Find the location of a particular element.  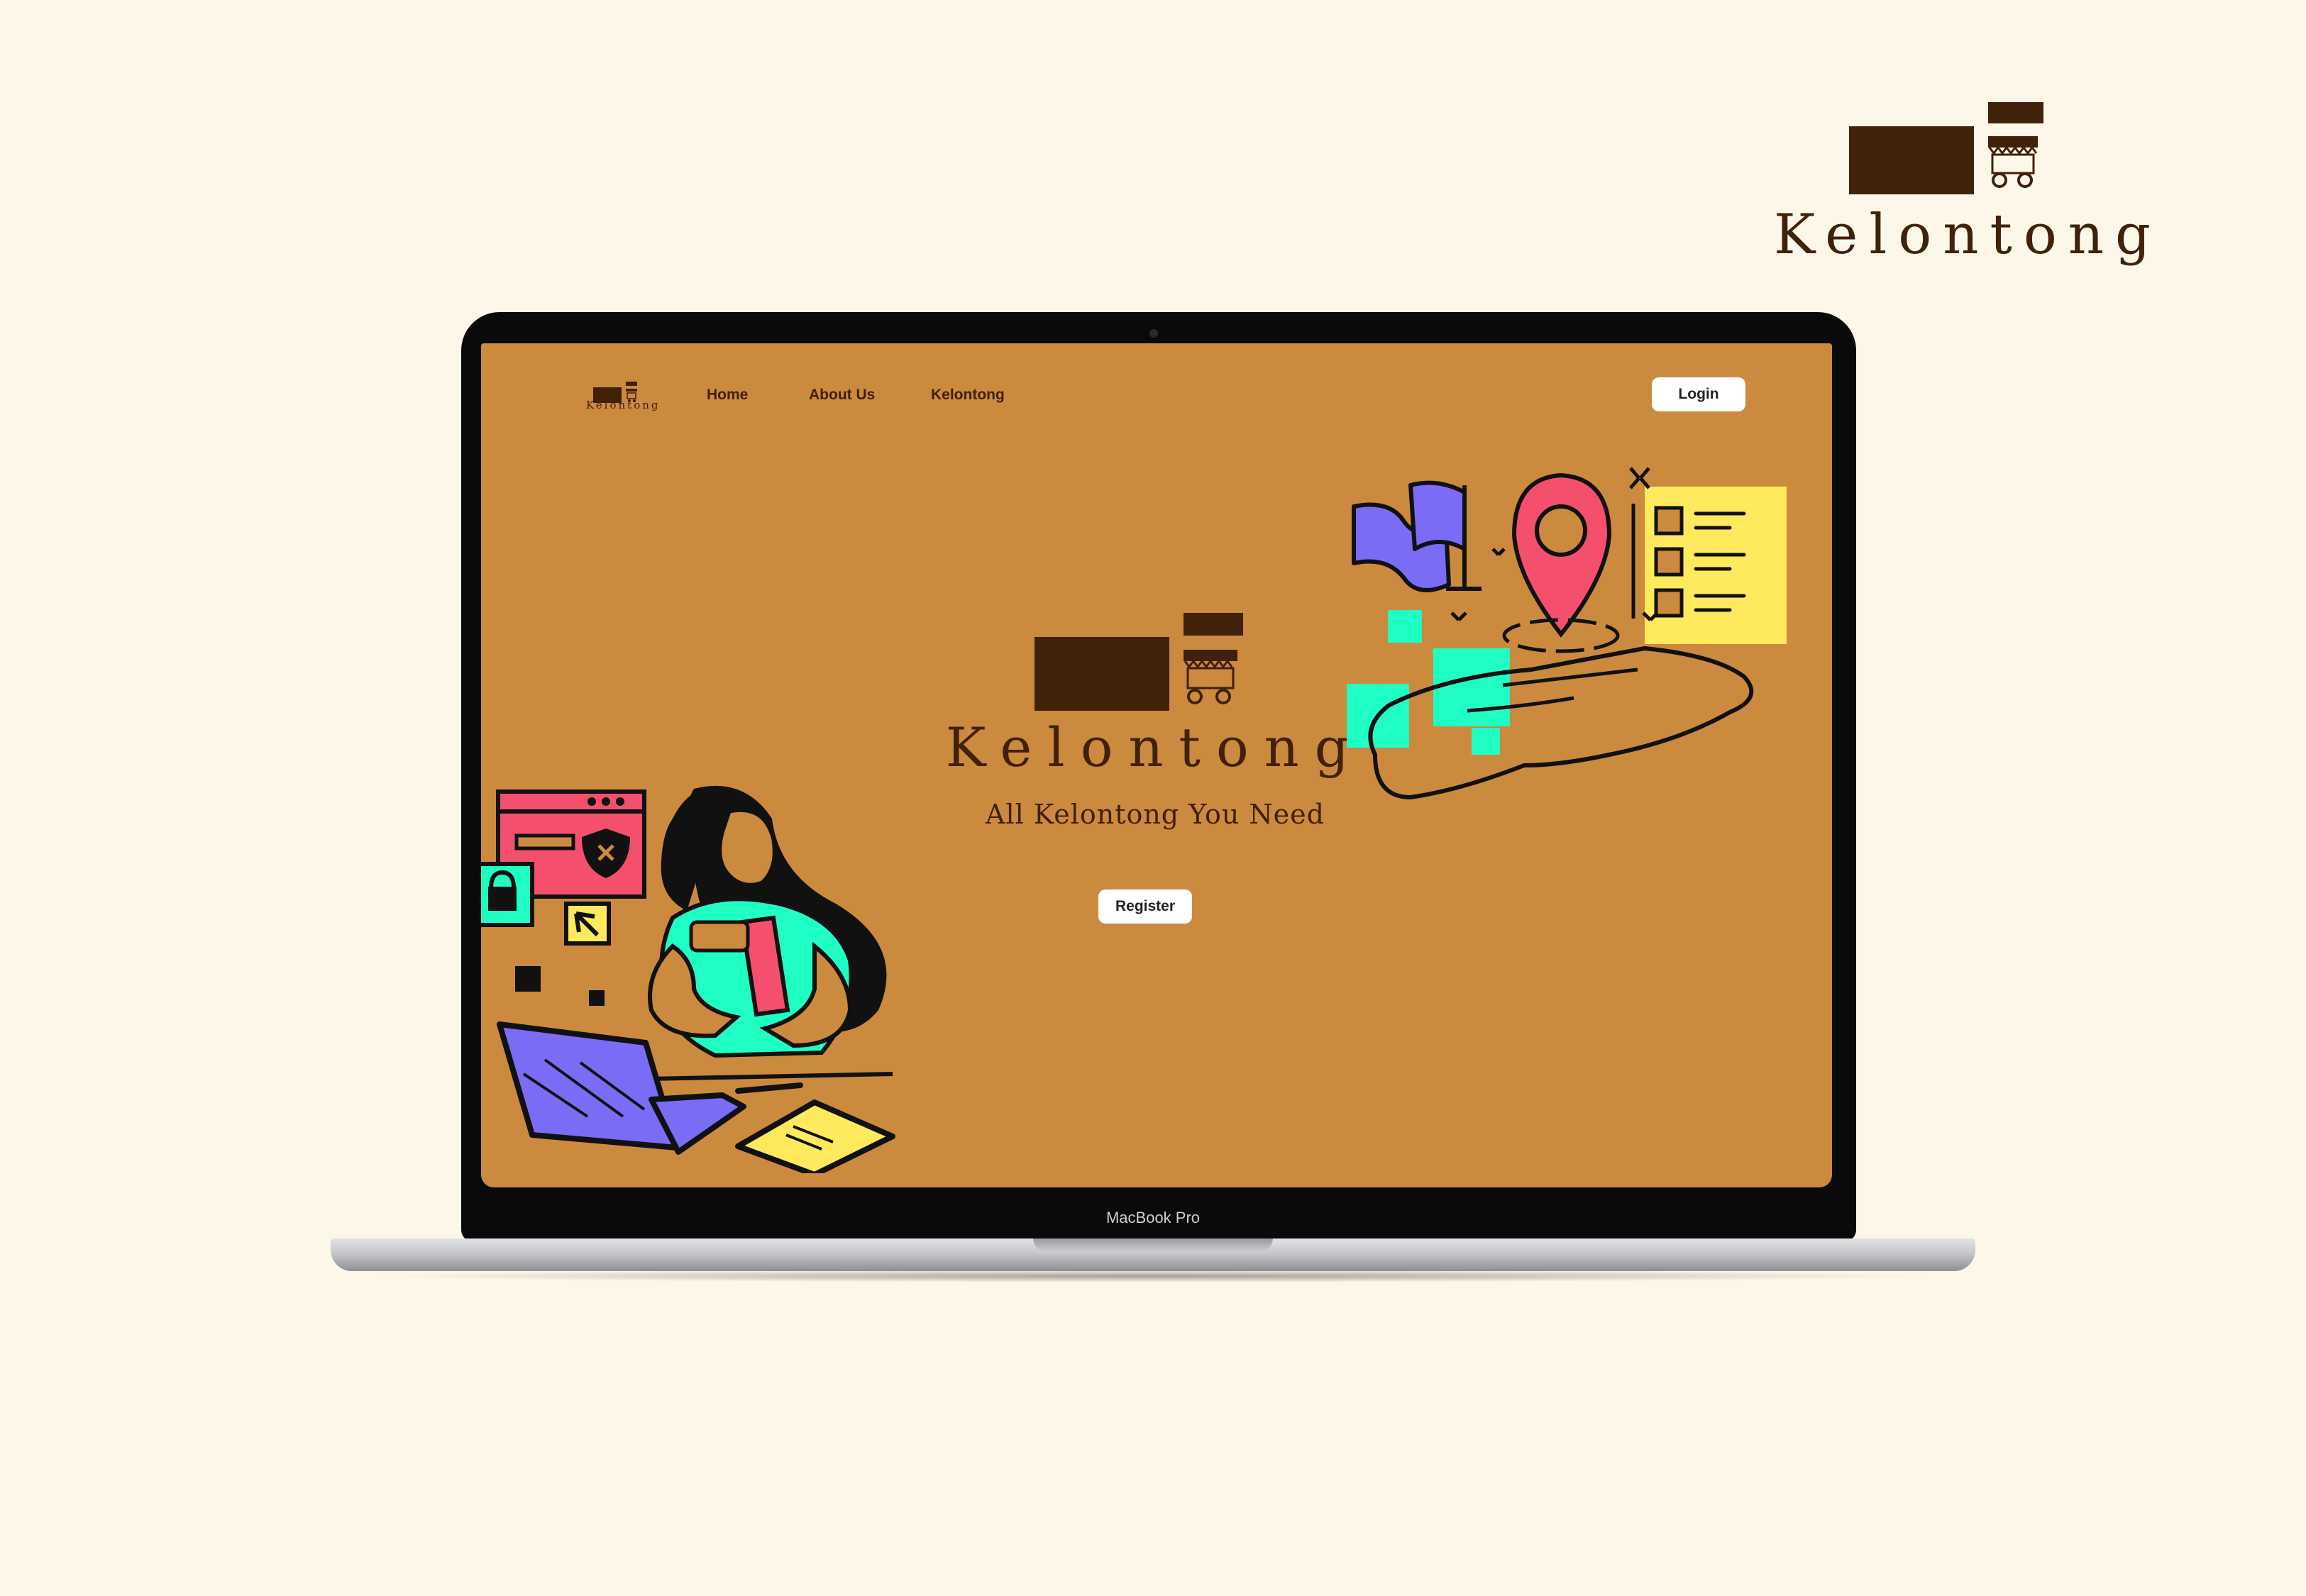

open-hand-icon is located at coordinates (1561, 722).